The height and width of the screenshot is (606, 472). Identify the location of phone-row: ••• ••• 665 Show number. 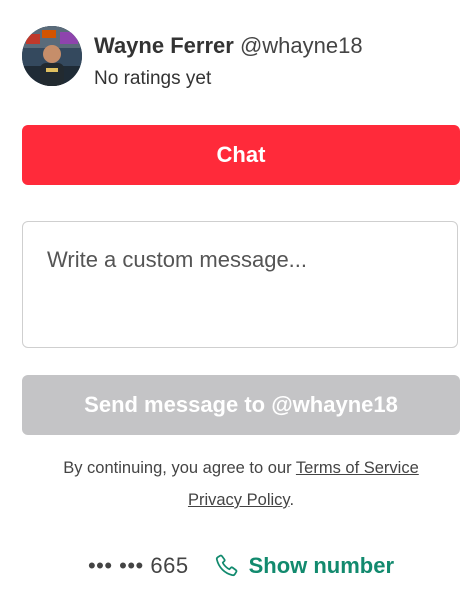
(241, 566).